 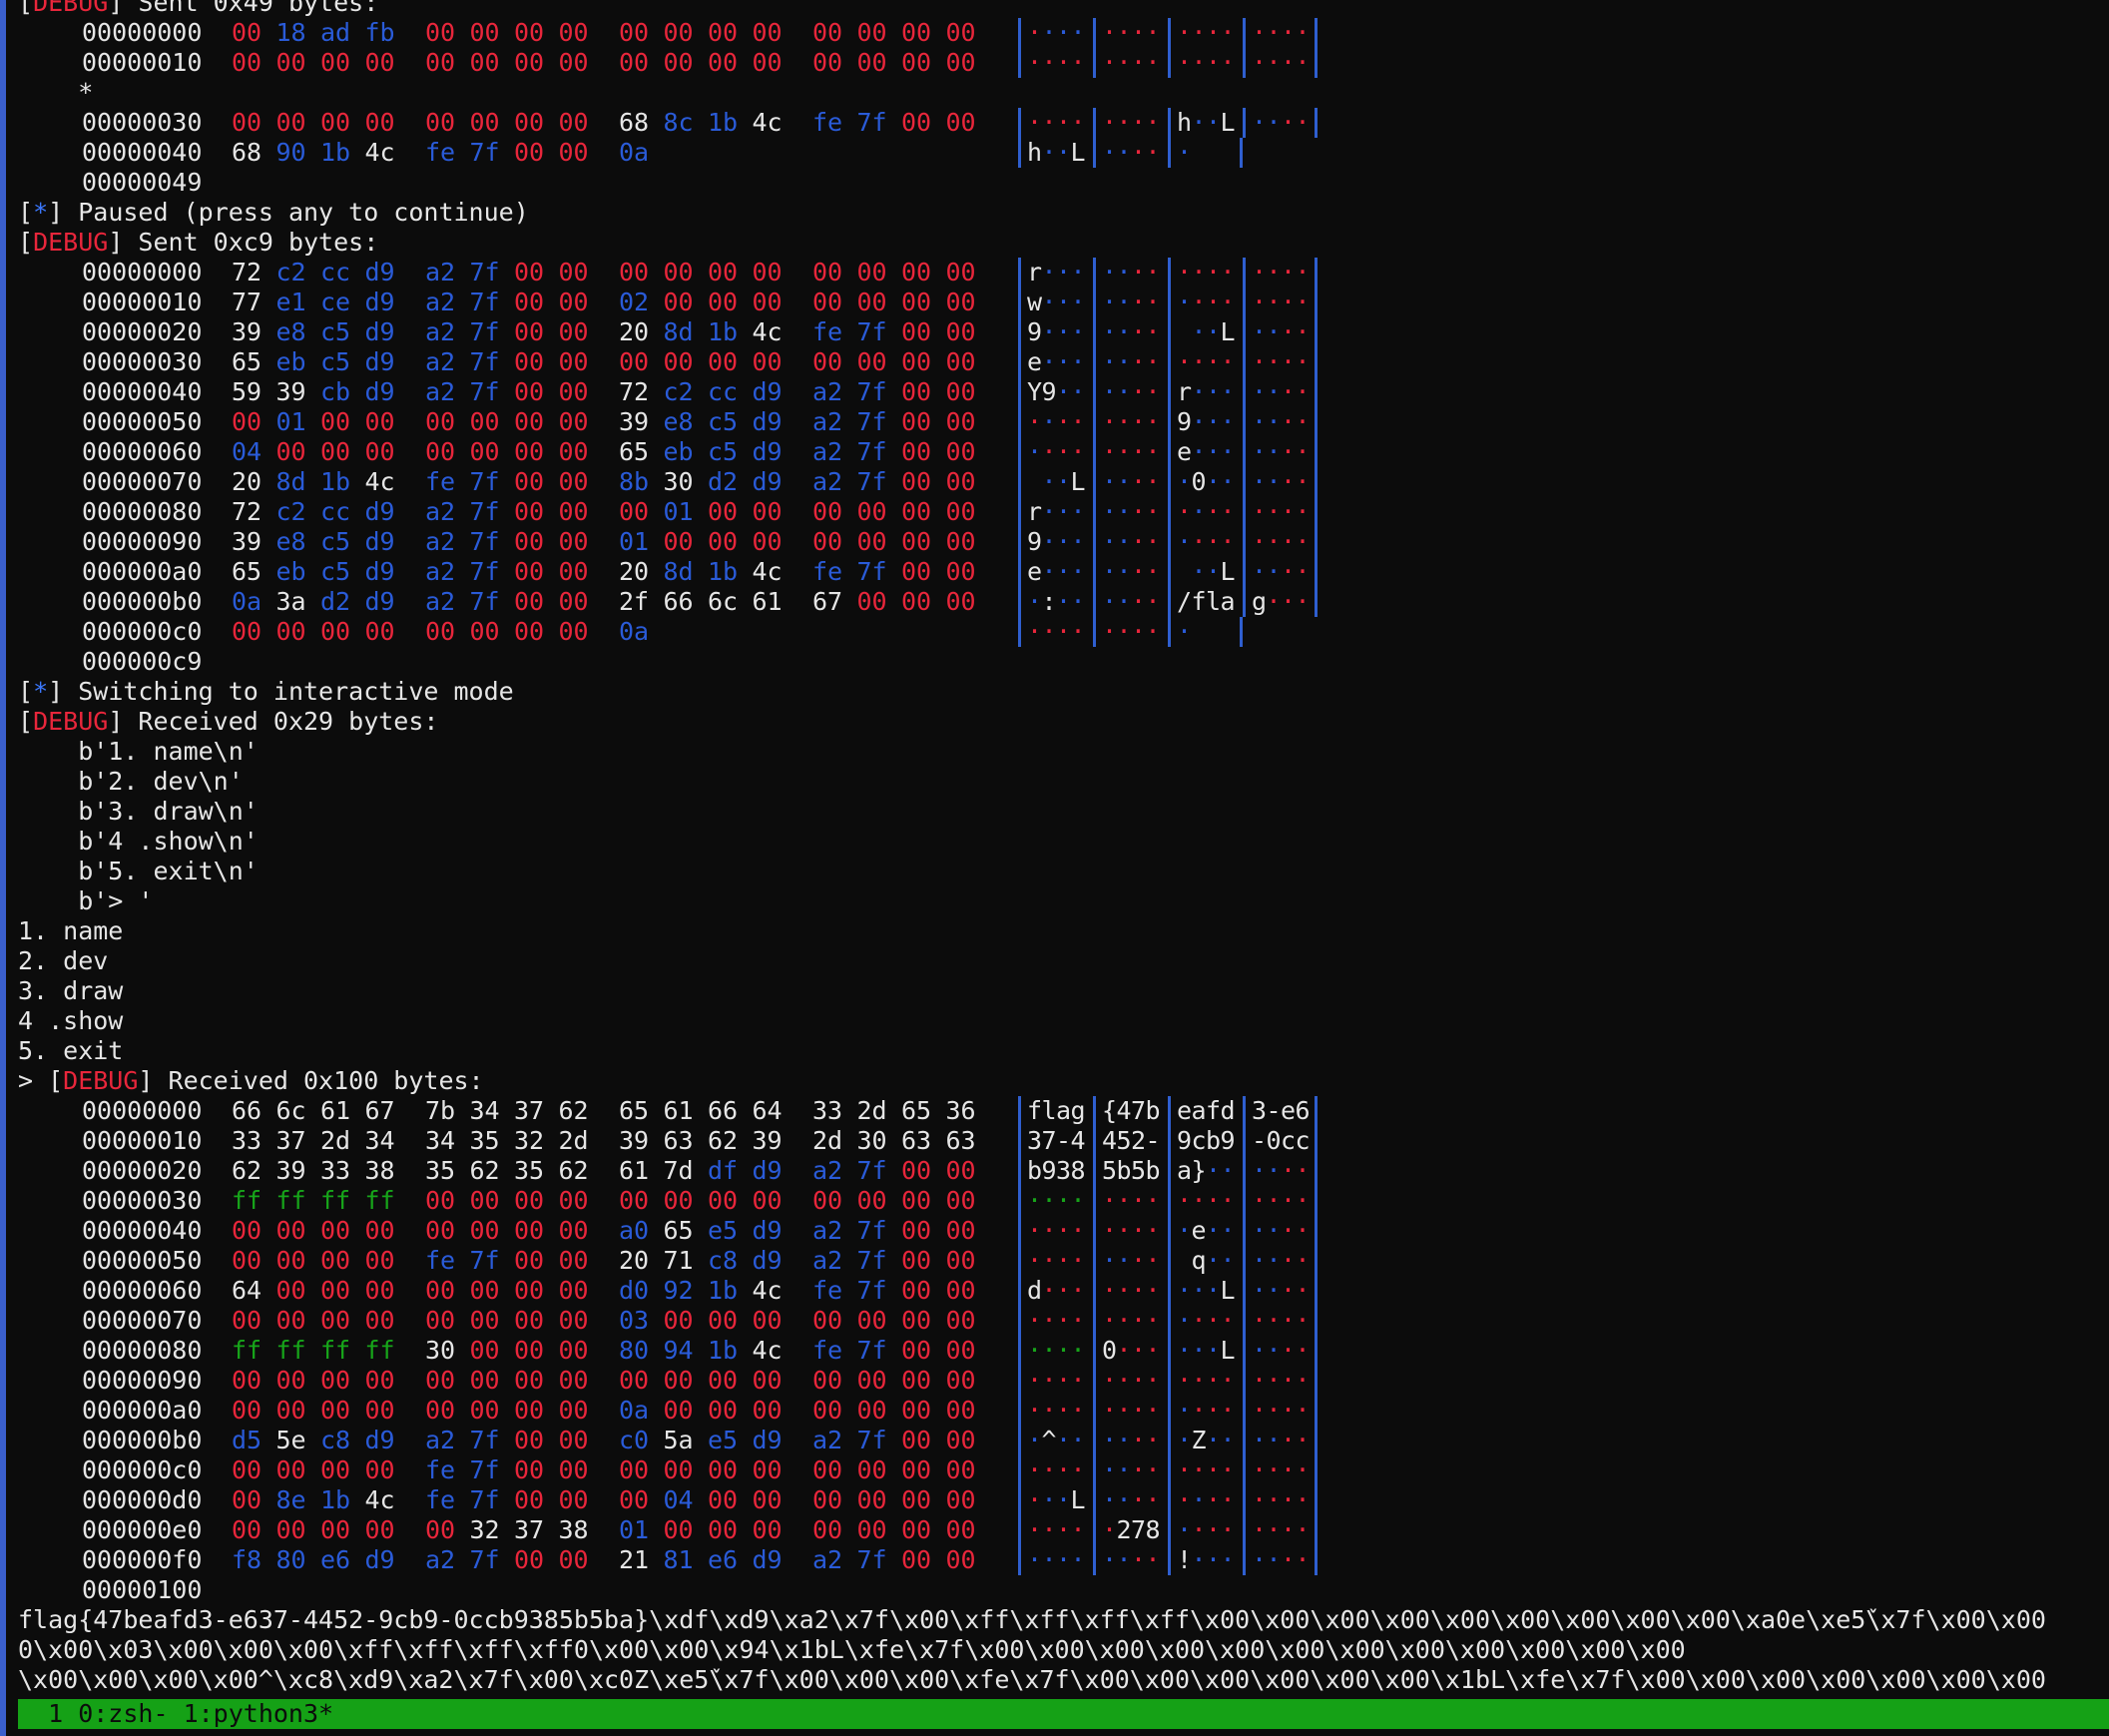 I want to click on hex-offset: 000000b0, so click(x=142, y=1440).